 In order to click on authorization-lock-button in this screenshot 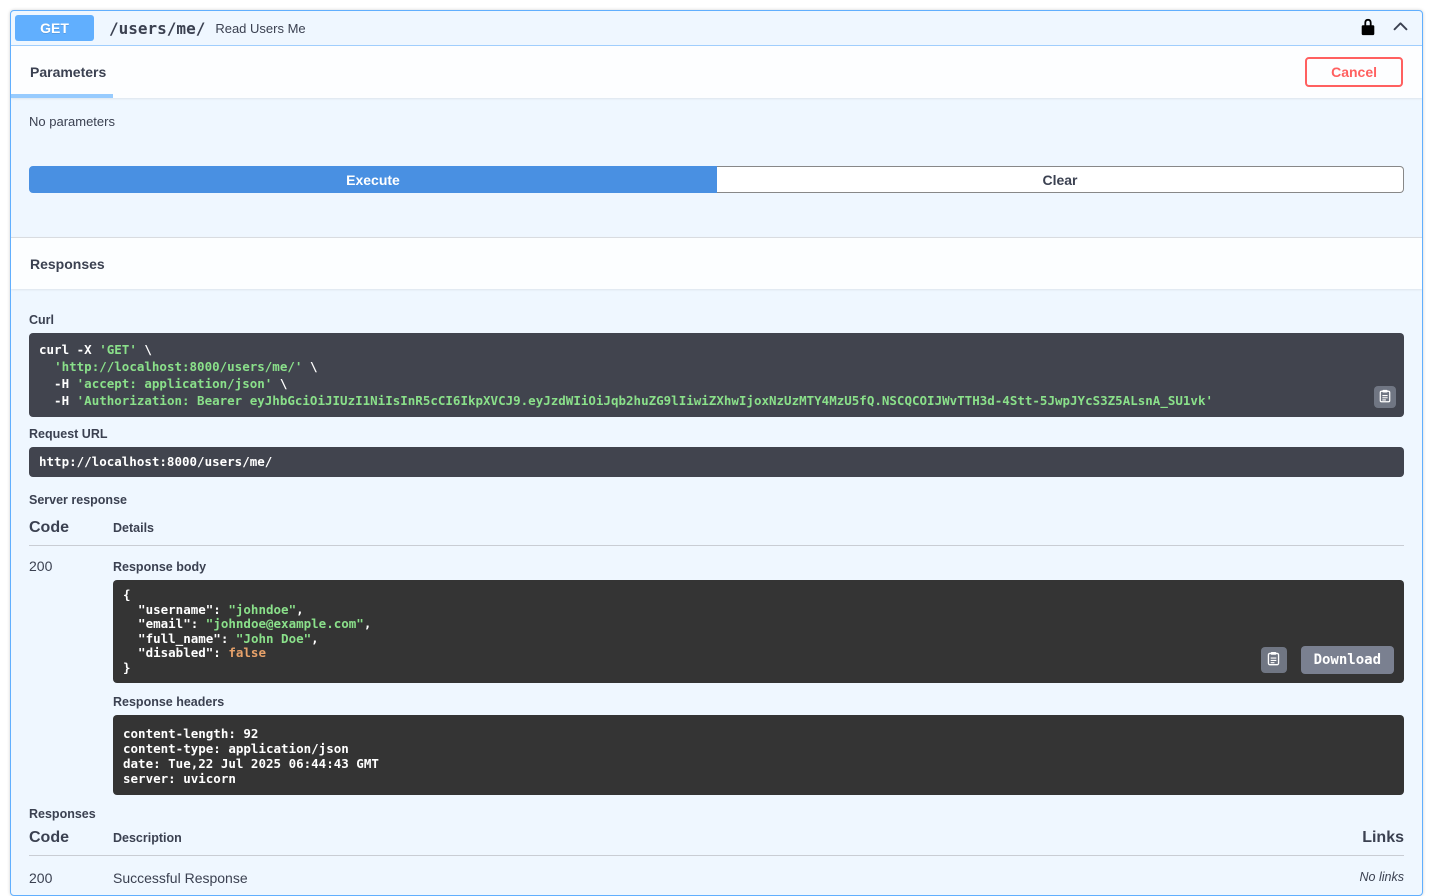, I will do `click(1368, 28)`.